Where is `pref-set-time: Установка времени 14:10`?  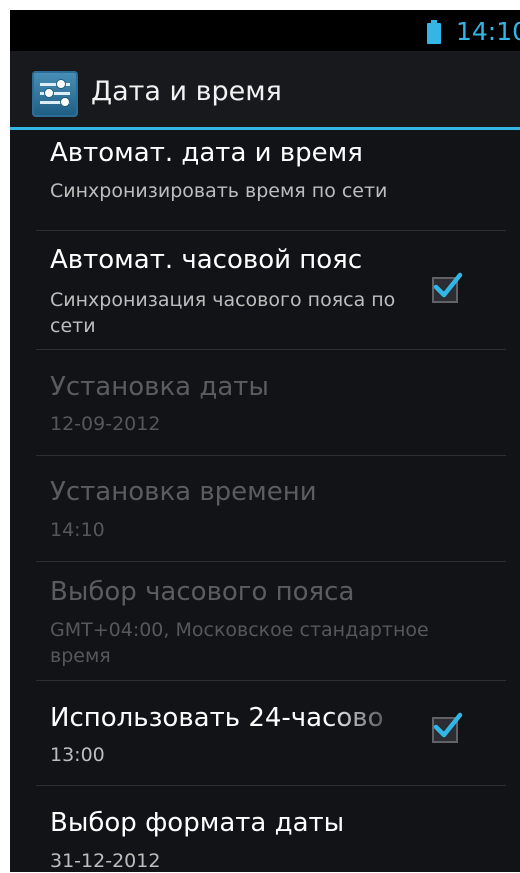
pref-set-time: Установка времени 14:10 is located at coordinates (271, 508).